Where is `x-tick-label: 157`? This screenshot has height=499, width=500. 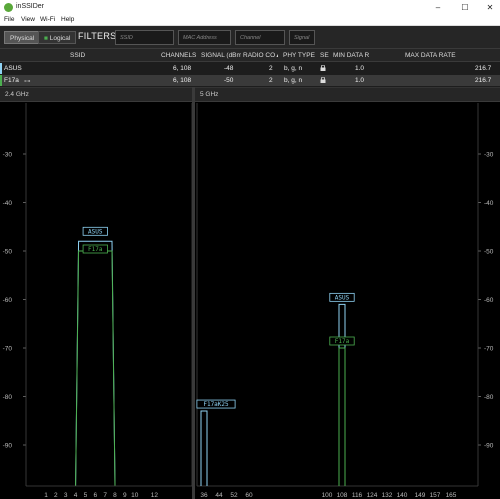 x-tick-label: 157 is located at coordinates (435, 495).